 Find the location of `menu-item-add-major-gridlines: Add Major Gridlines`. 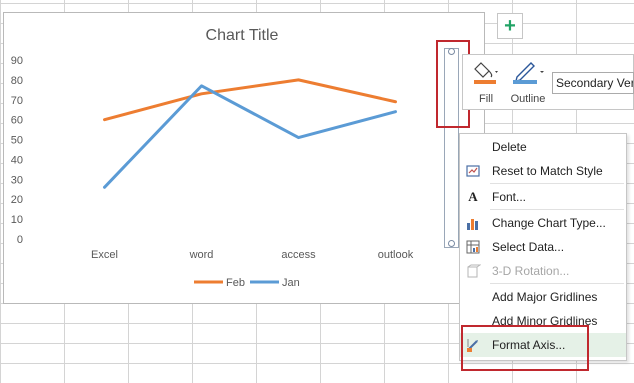

menu-item-add-major-gridlines: Add Major Gridlines is located at coordinates (543, 297).